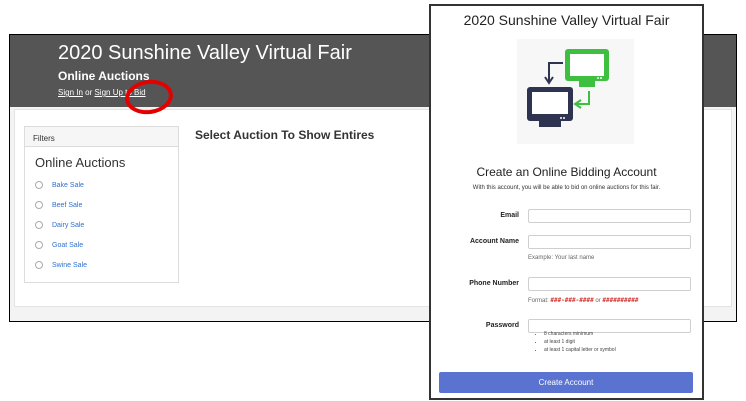  I want to click on auction-label: Dairy Sale, so click(68, 225).